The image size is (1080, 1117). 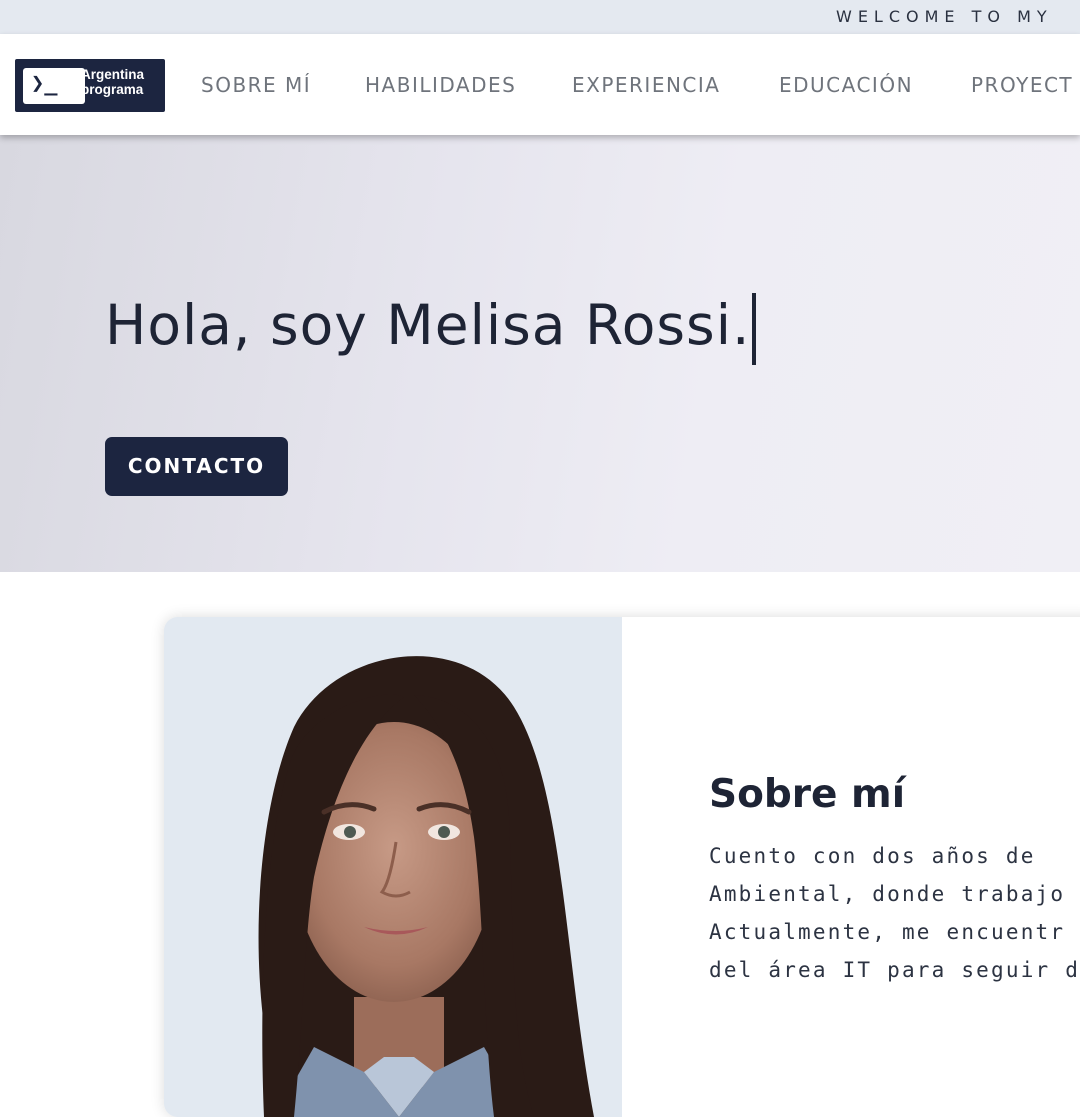 I want to click on nav-link-educacion: EDUCACIÓN, so click(x=846, y=85).